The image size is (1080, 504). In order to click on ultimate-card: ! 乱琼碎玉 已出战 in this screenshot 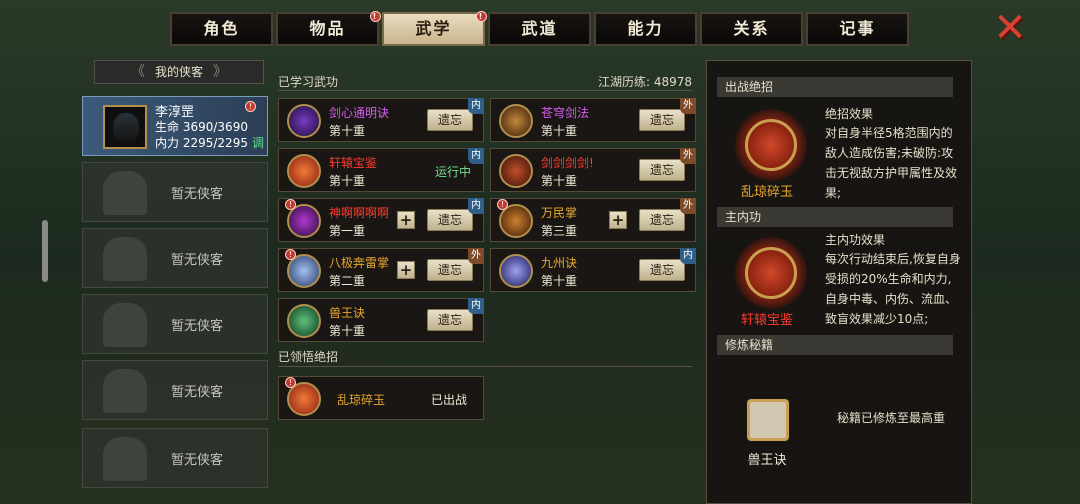, I will do `click(381, 398)`.